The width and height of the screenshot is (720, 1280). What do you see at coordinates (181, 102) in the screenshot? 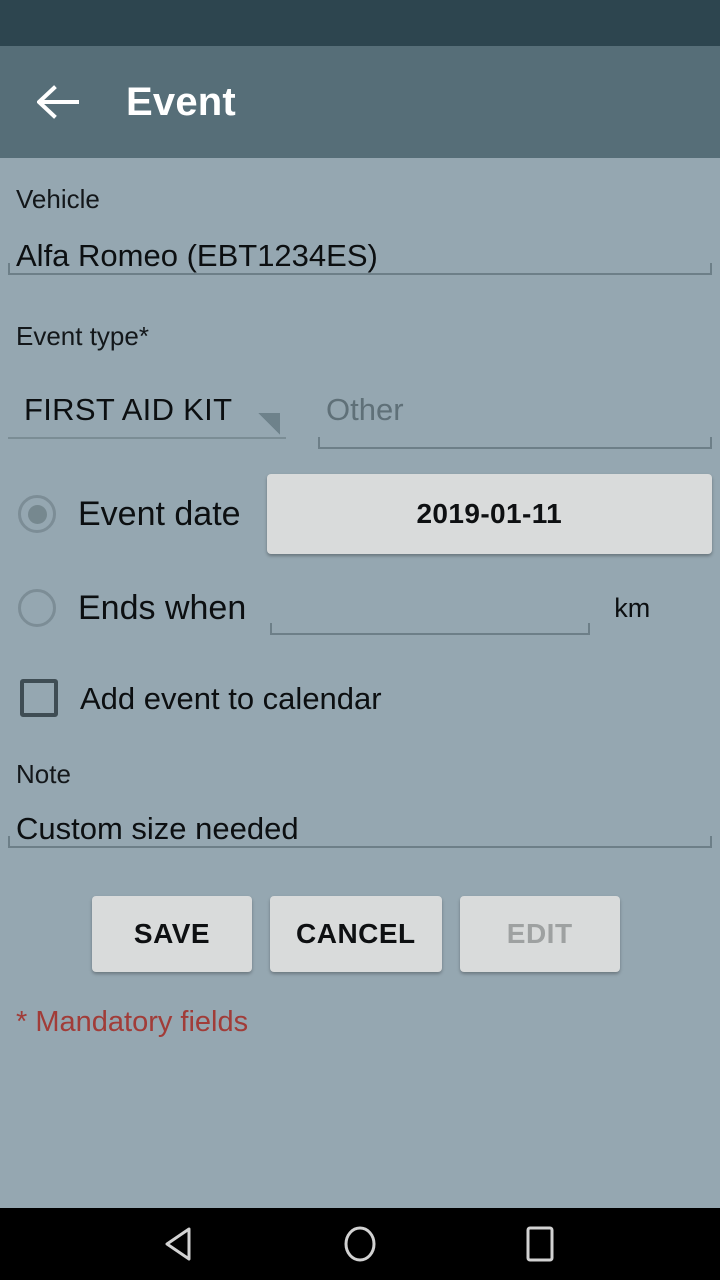
I see `page-title: Event` at bounding box center [181, 102].